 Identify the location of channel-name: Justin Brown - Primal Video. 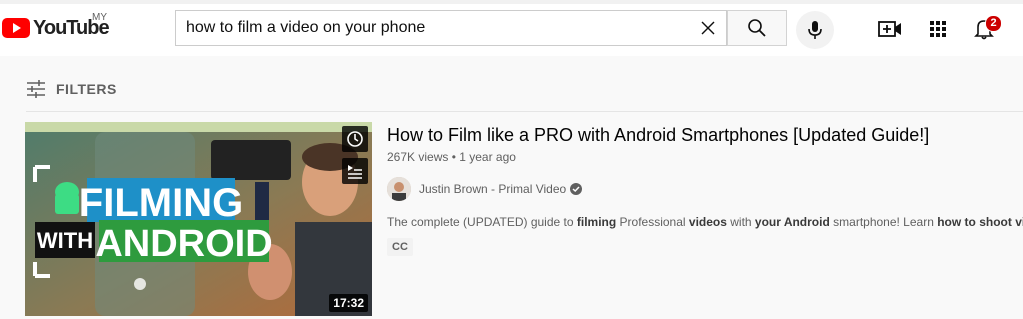
(492, 189).